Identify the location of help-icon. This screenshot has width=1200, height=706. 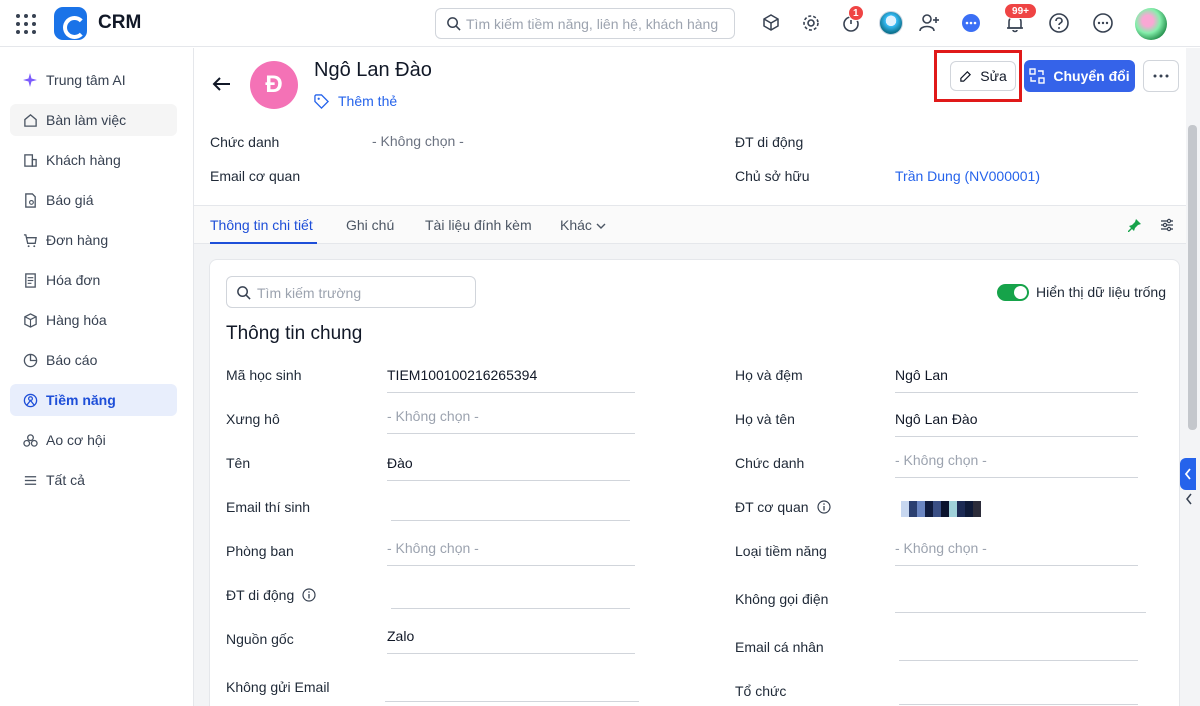
(1059, 23).